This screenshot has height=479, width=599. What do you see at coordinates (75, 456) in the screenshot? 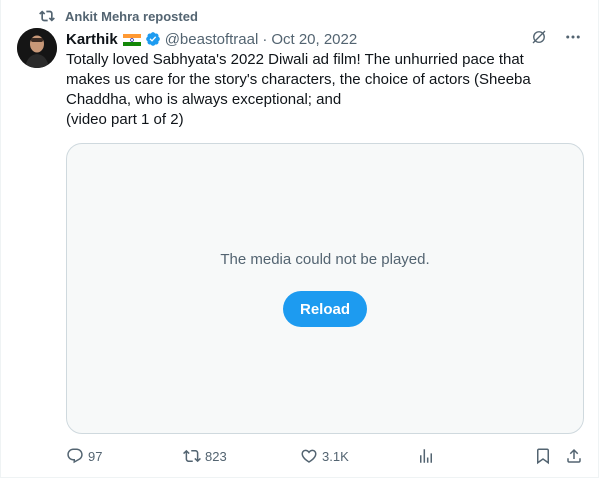
I see `reply-icon` at bounding box center [75, 456].